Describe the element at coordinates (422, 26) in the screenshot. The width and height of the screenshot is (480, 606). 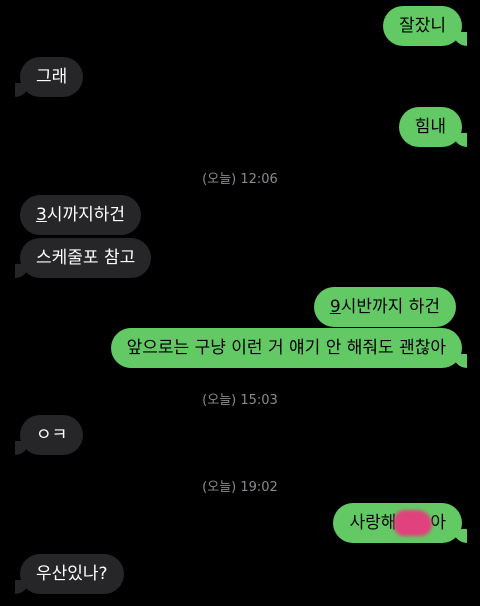
I see `message-text: 잘잤니` at that location.